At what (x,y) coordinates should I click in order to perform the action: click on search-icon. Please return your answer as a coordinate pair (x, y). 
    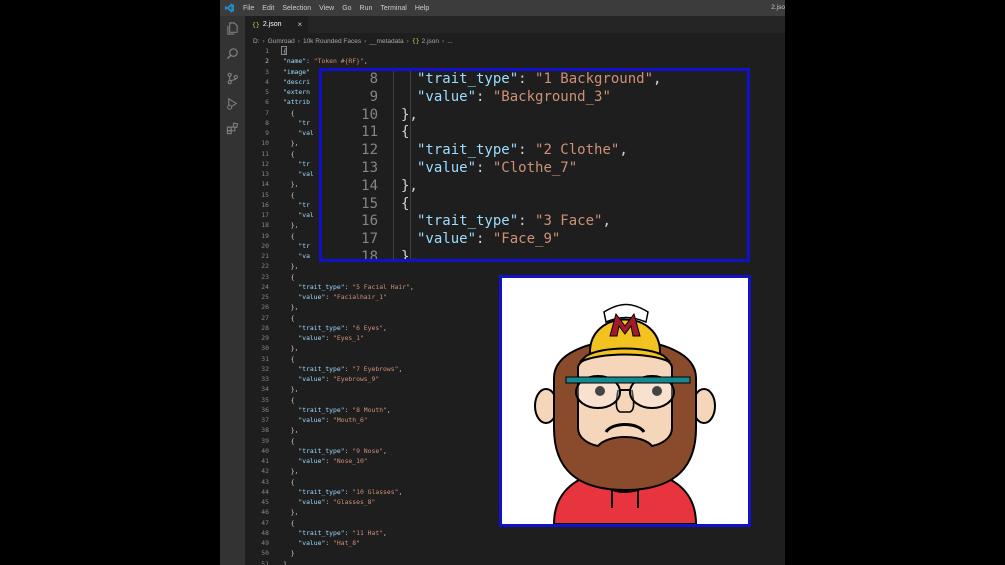
    Looking at the image, I should click on (232, 53).